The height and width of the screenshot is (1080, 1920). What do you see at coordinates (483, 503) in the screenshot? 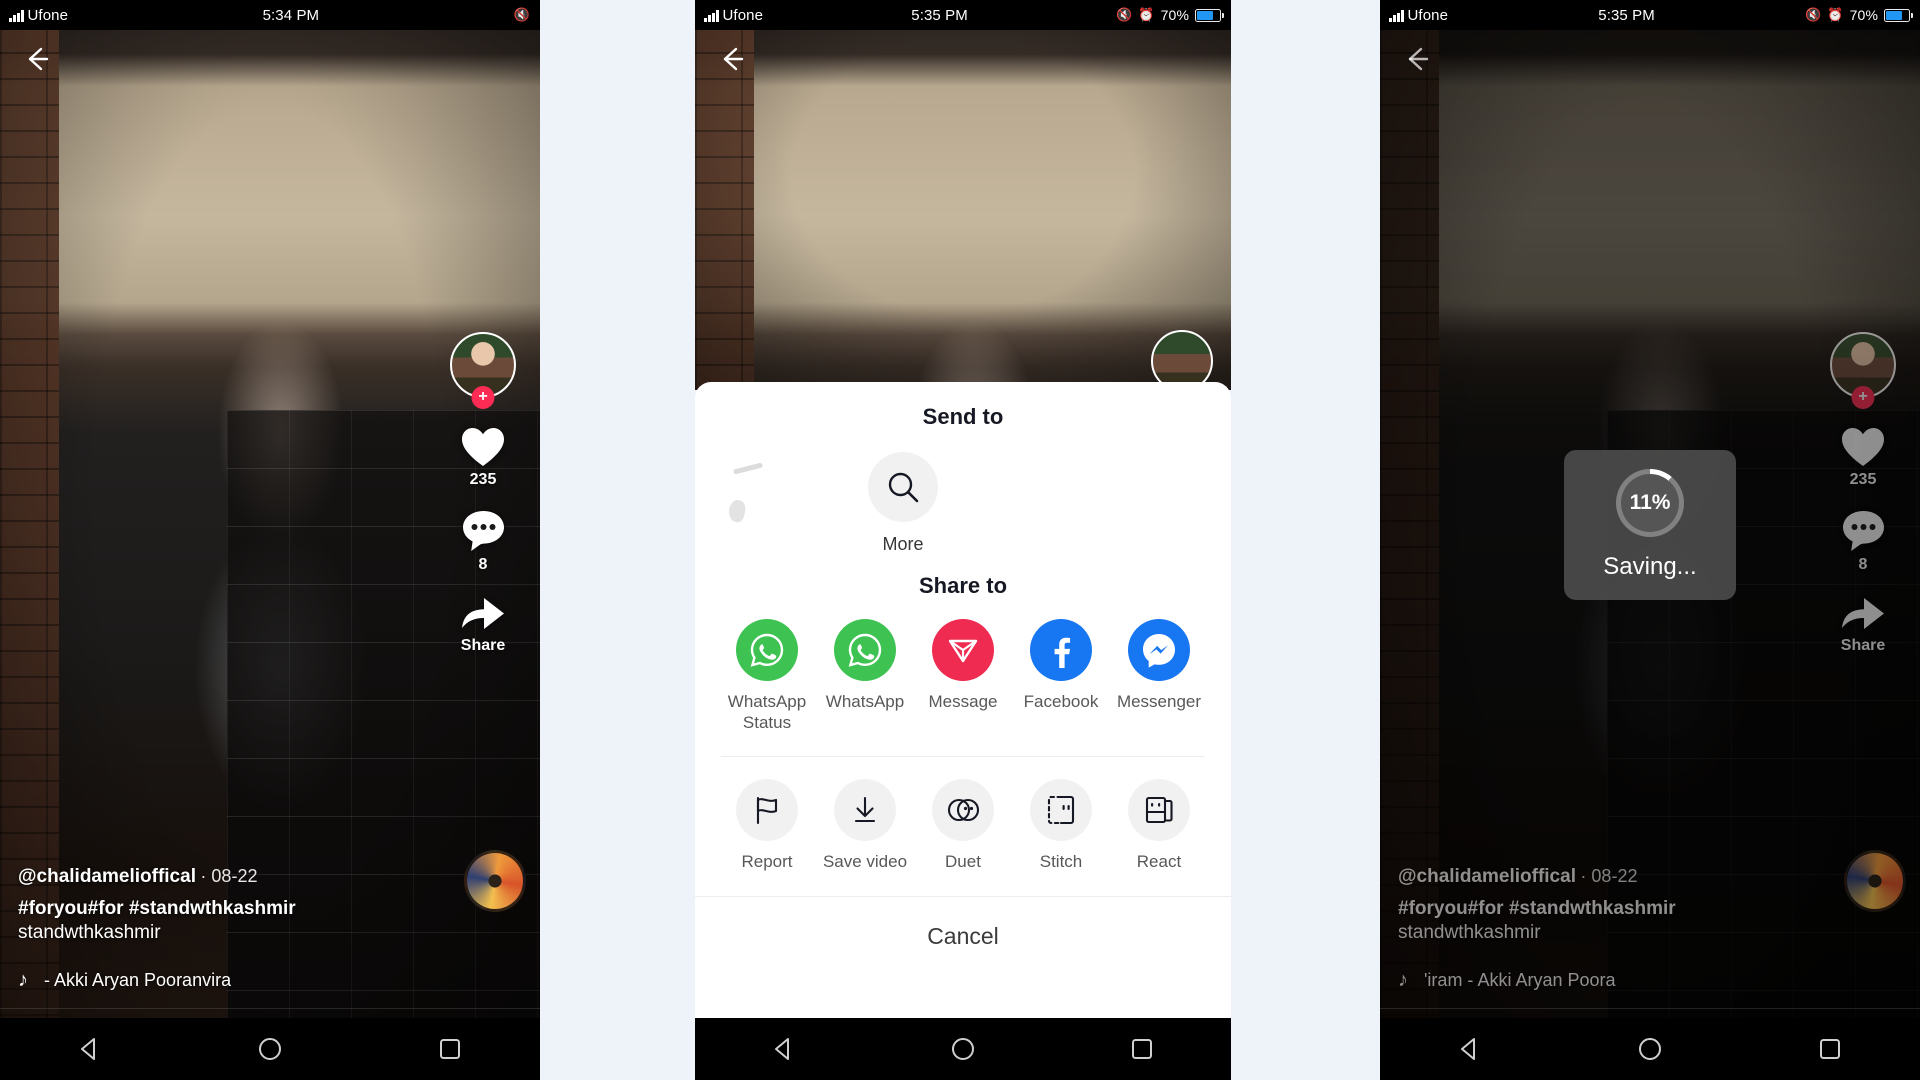
I see `action-rail: + 235 8 Share` at bounding box center [483, 503].